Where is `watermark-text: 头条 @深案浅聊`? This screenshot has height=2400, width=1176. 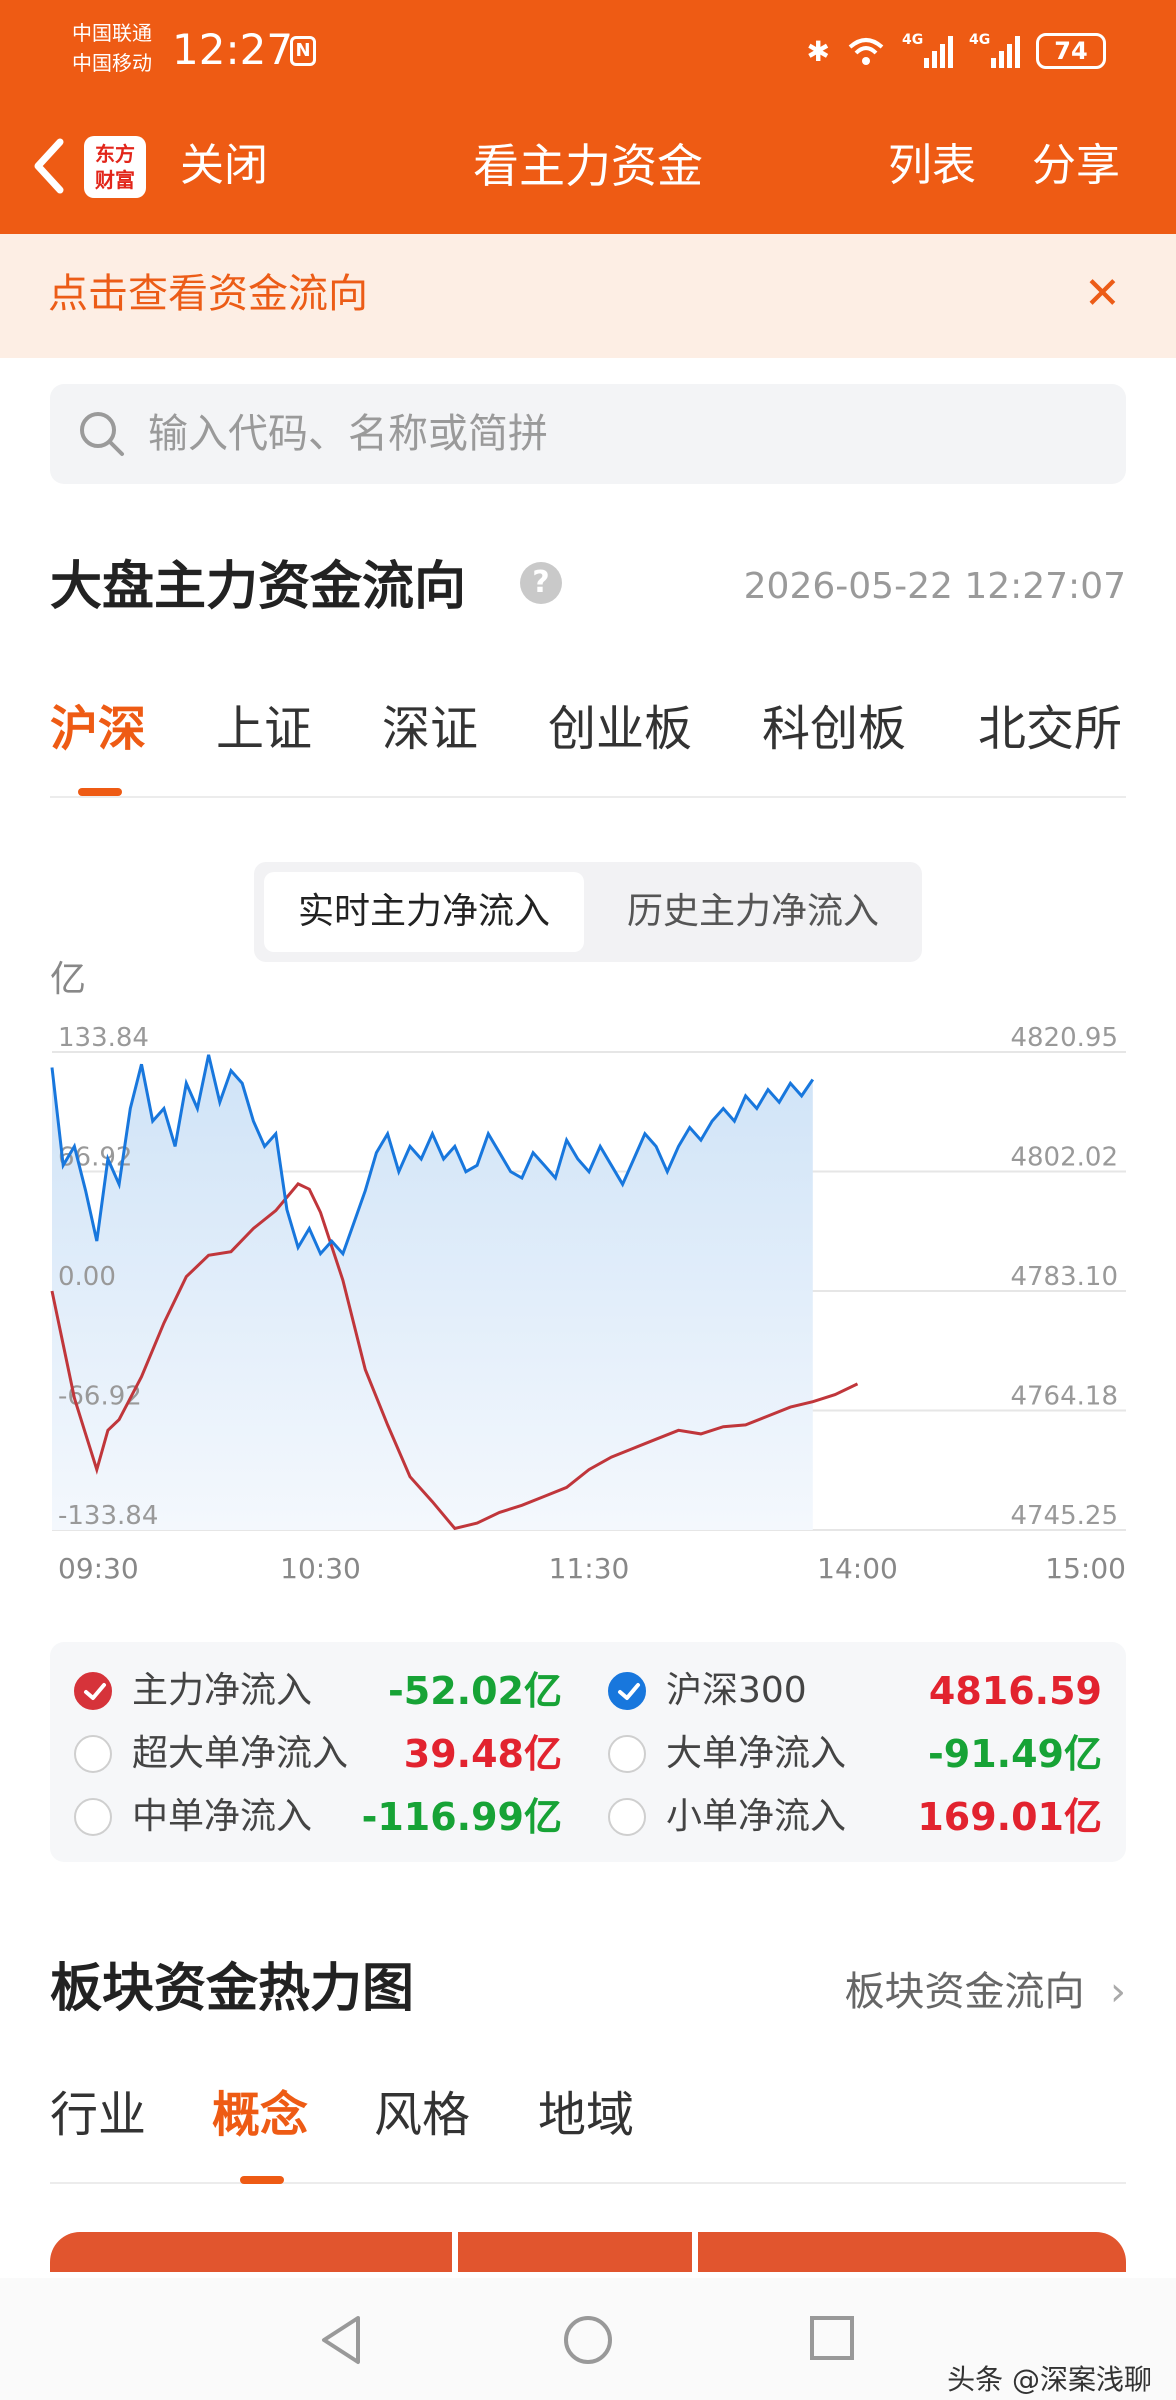 watermark-text: 头条 @深案浅聊 is located at coordinates (1049, 2379).